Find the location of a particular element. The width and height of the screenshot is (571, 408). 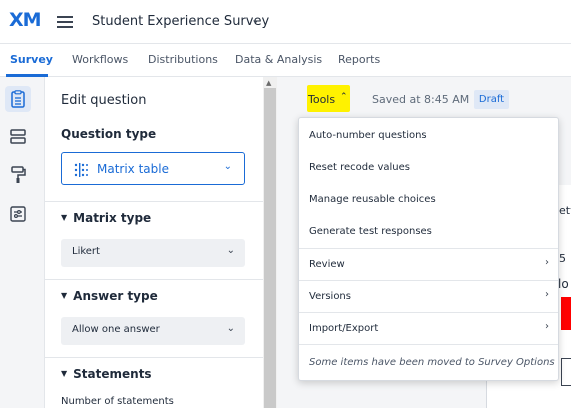

question-type-select: Matrix table ⌄ is located at coordinates (153, 168).